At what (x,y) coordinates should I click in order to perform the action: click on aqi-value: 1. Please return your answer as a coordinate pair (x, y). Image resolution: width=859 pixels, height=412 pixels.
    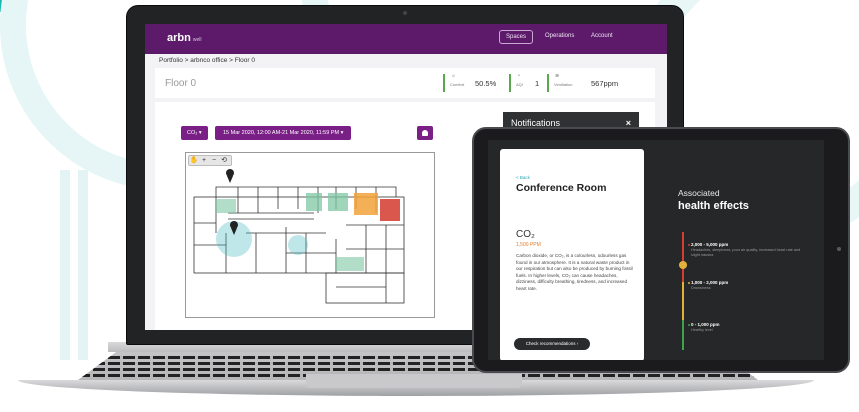
    Looking at the image, I should click on (537, 83).